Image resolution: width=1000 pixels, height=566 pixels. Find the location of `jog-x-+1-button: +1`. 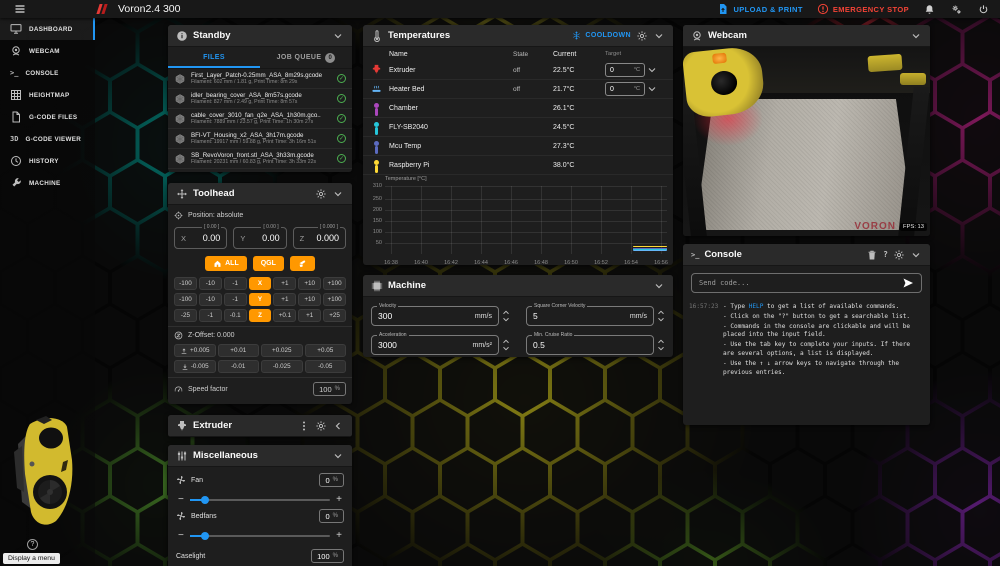

jog-x-+1-button: +1 is located at coordinates (285, 283).